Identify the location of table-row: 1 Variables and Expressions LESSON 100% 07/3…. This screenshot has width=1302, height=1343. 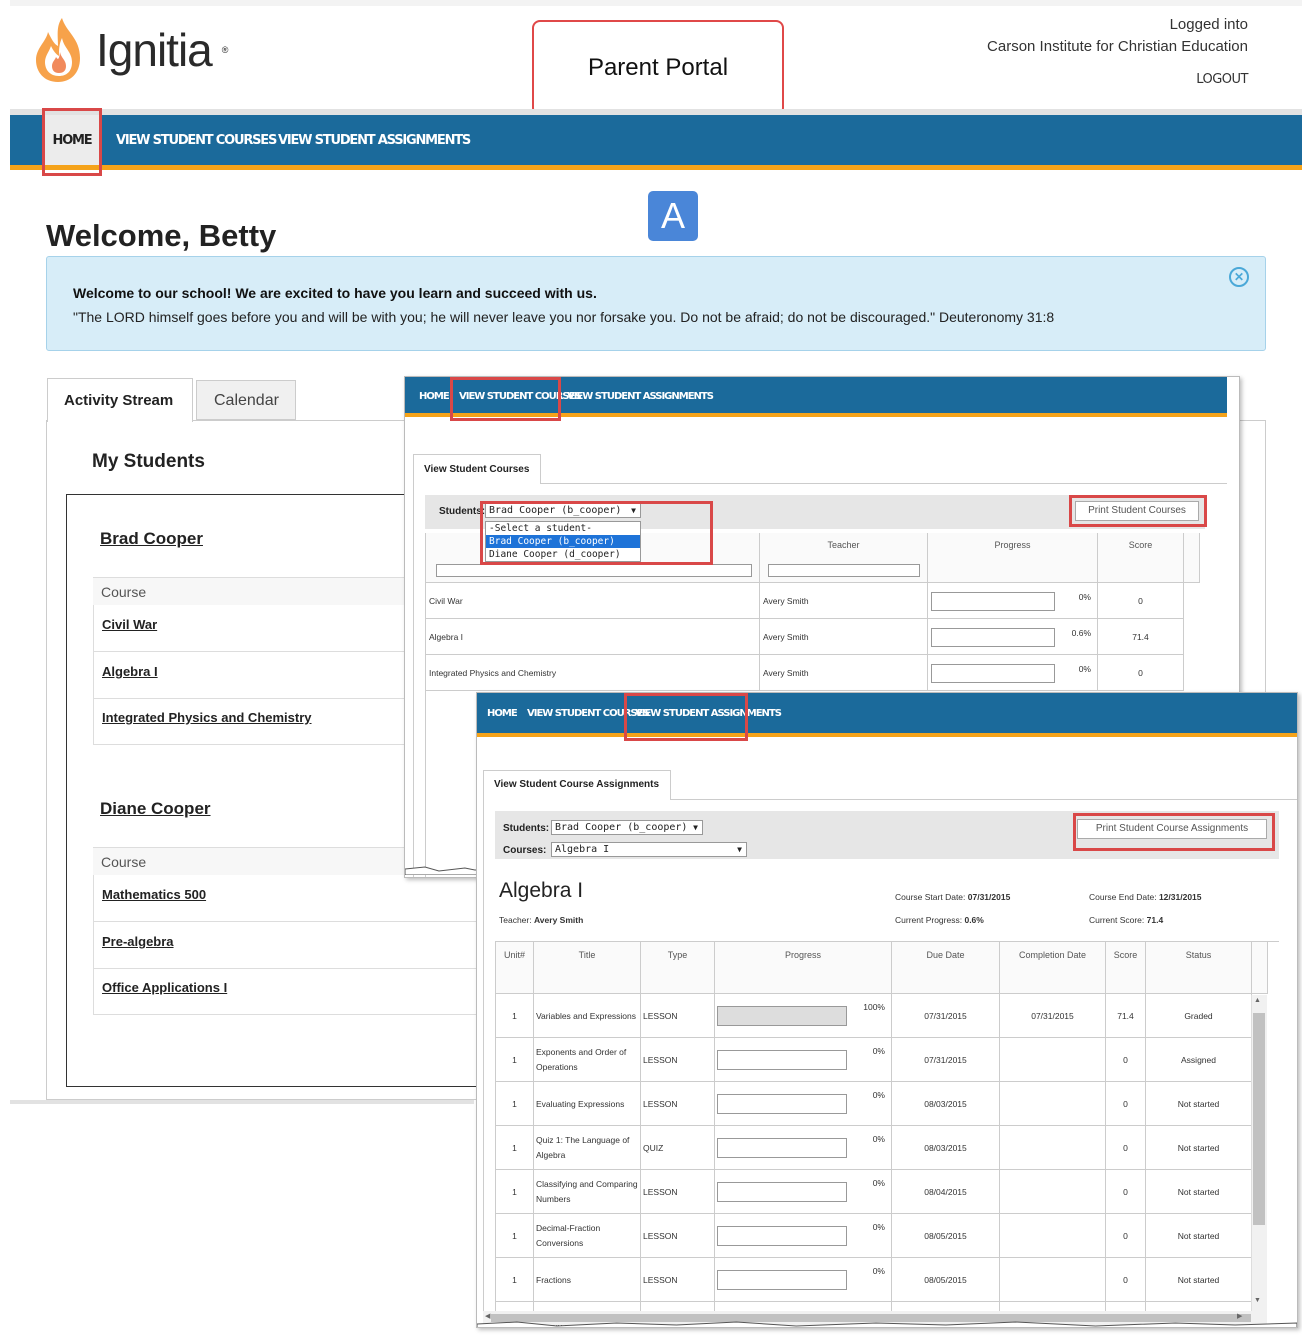
(874, 1016).